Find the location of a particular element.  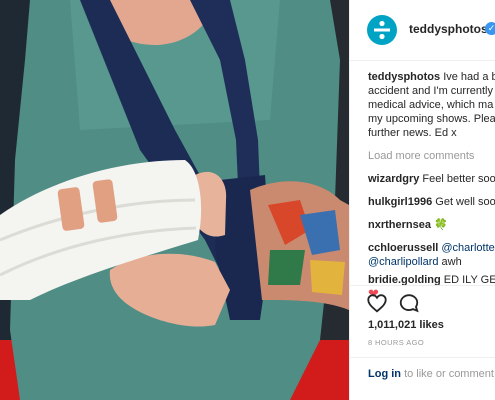

comment-item: wizardgry Feel better soo is located at coordinates (431, 179).